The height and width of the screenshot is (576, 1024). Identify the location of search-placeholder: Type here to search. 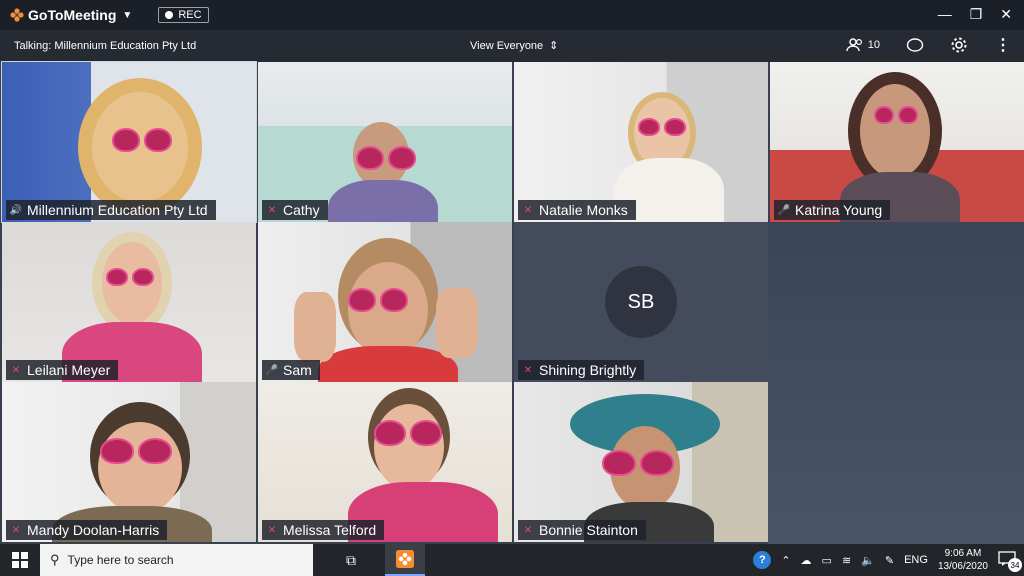
(120, 560).